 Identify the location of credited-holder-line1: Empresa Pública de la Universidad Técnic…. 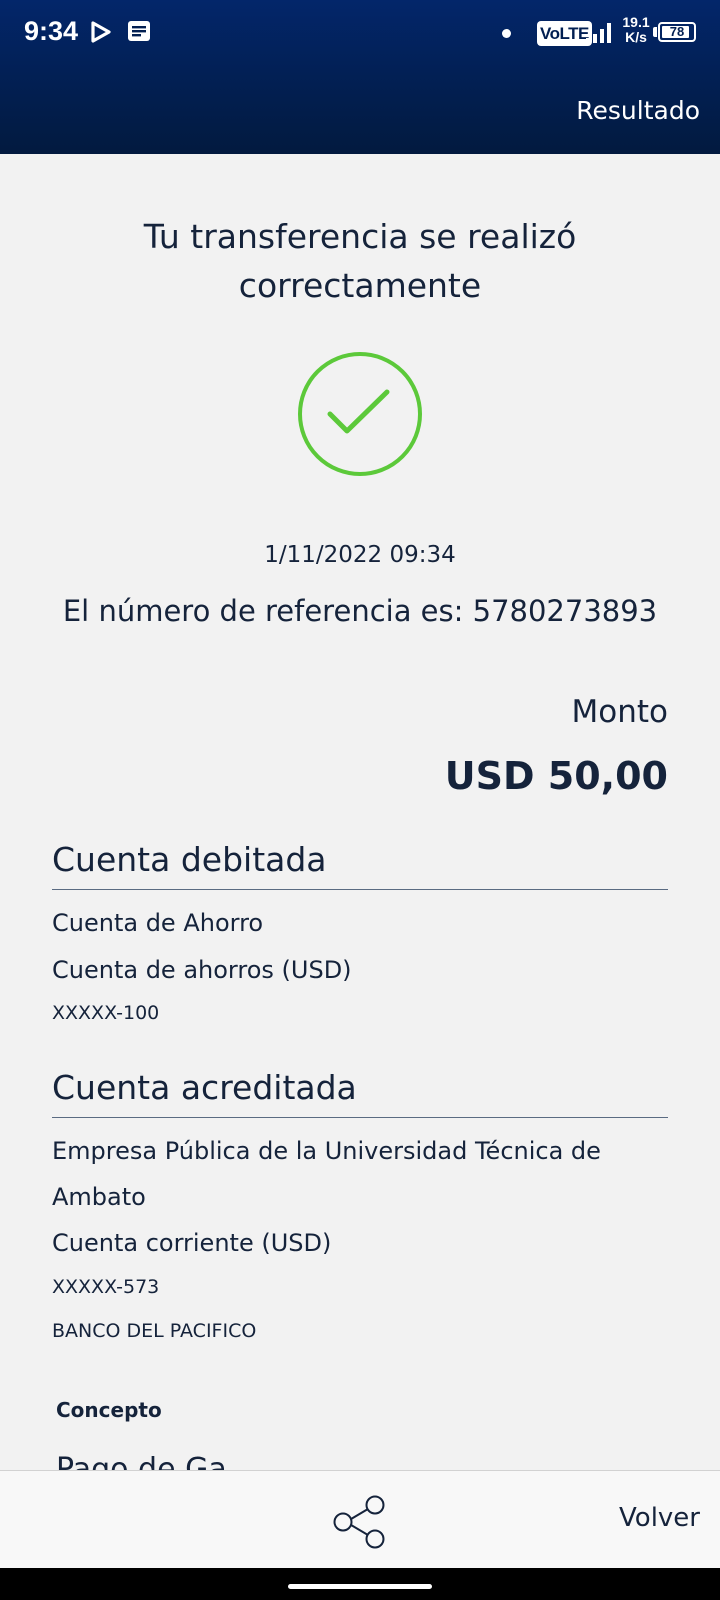
(326, 1151).